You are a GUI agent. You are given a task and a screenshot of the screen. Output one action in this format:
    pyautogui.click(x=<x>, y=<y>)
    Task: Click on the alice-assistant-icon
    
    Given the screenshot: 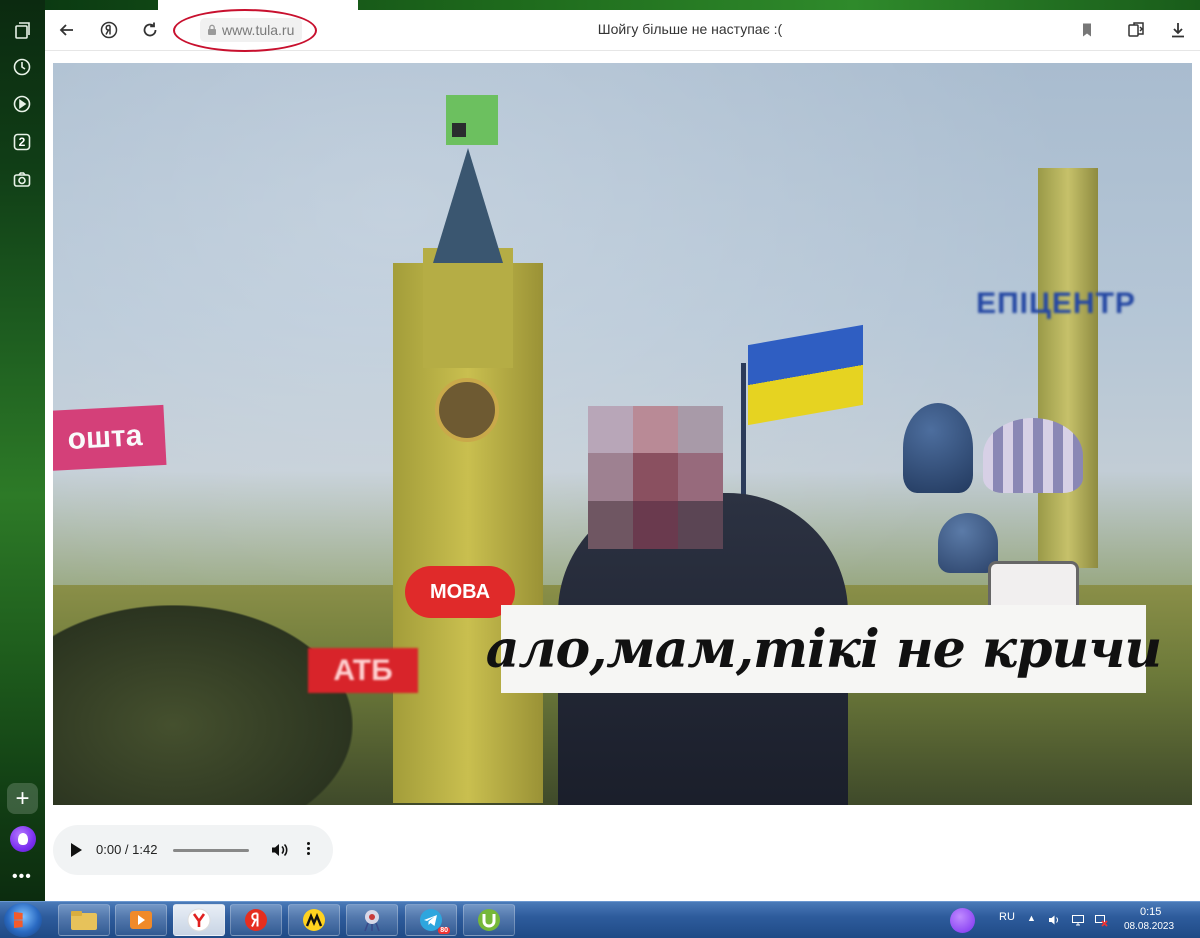 What is the action you would take?
    pyautogui.click(x=23, y=839)
    